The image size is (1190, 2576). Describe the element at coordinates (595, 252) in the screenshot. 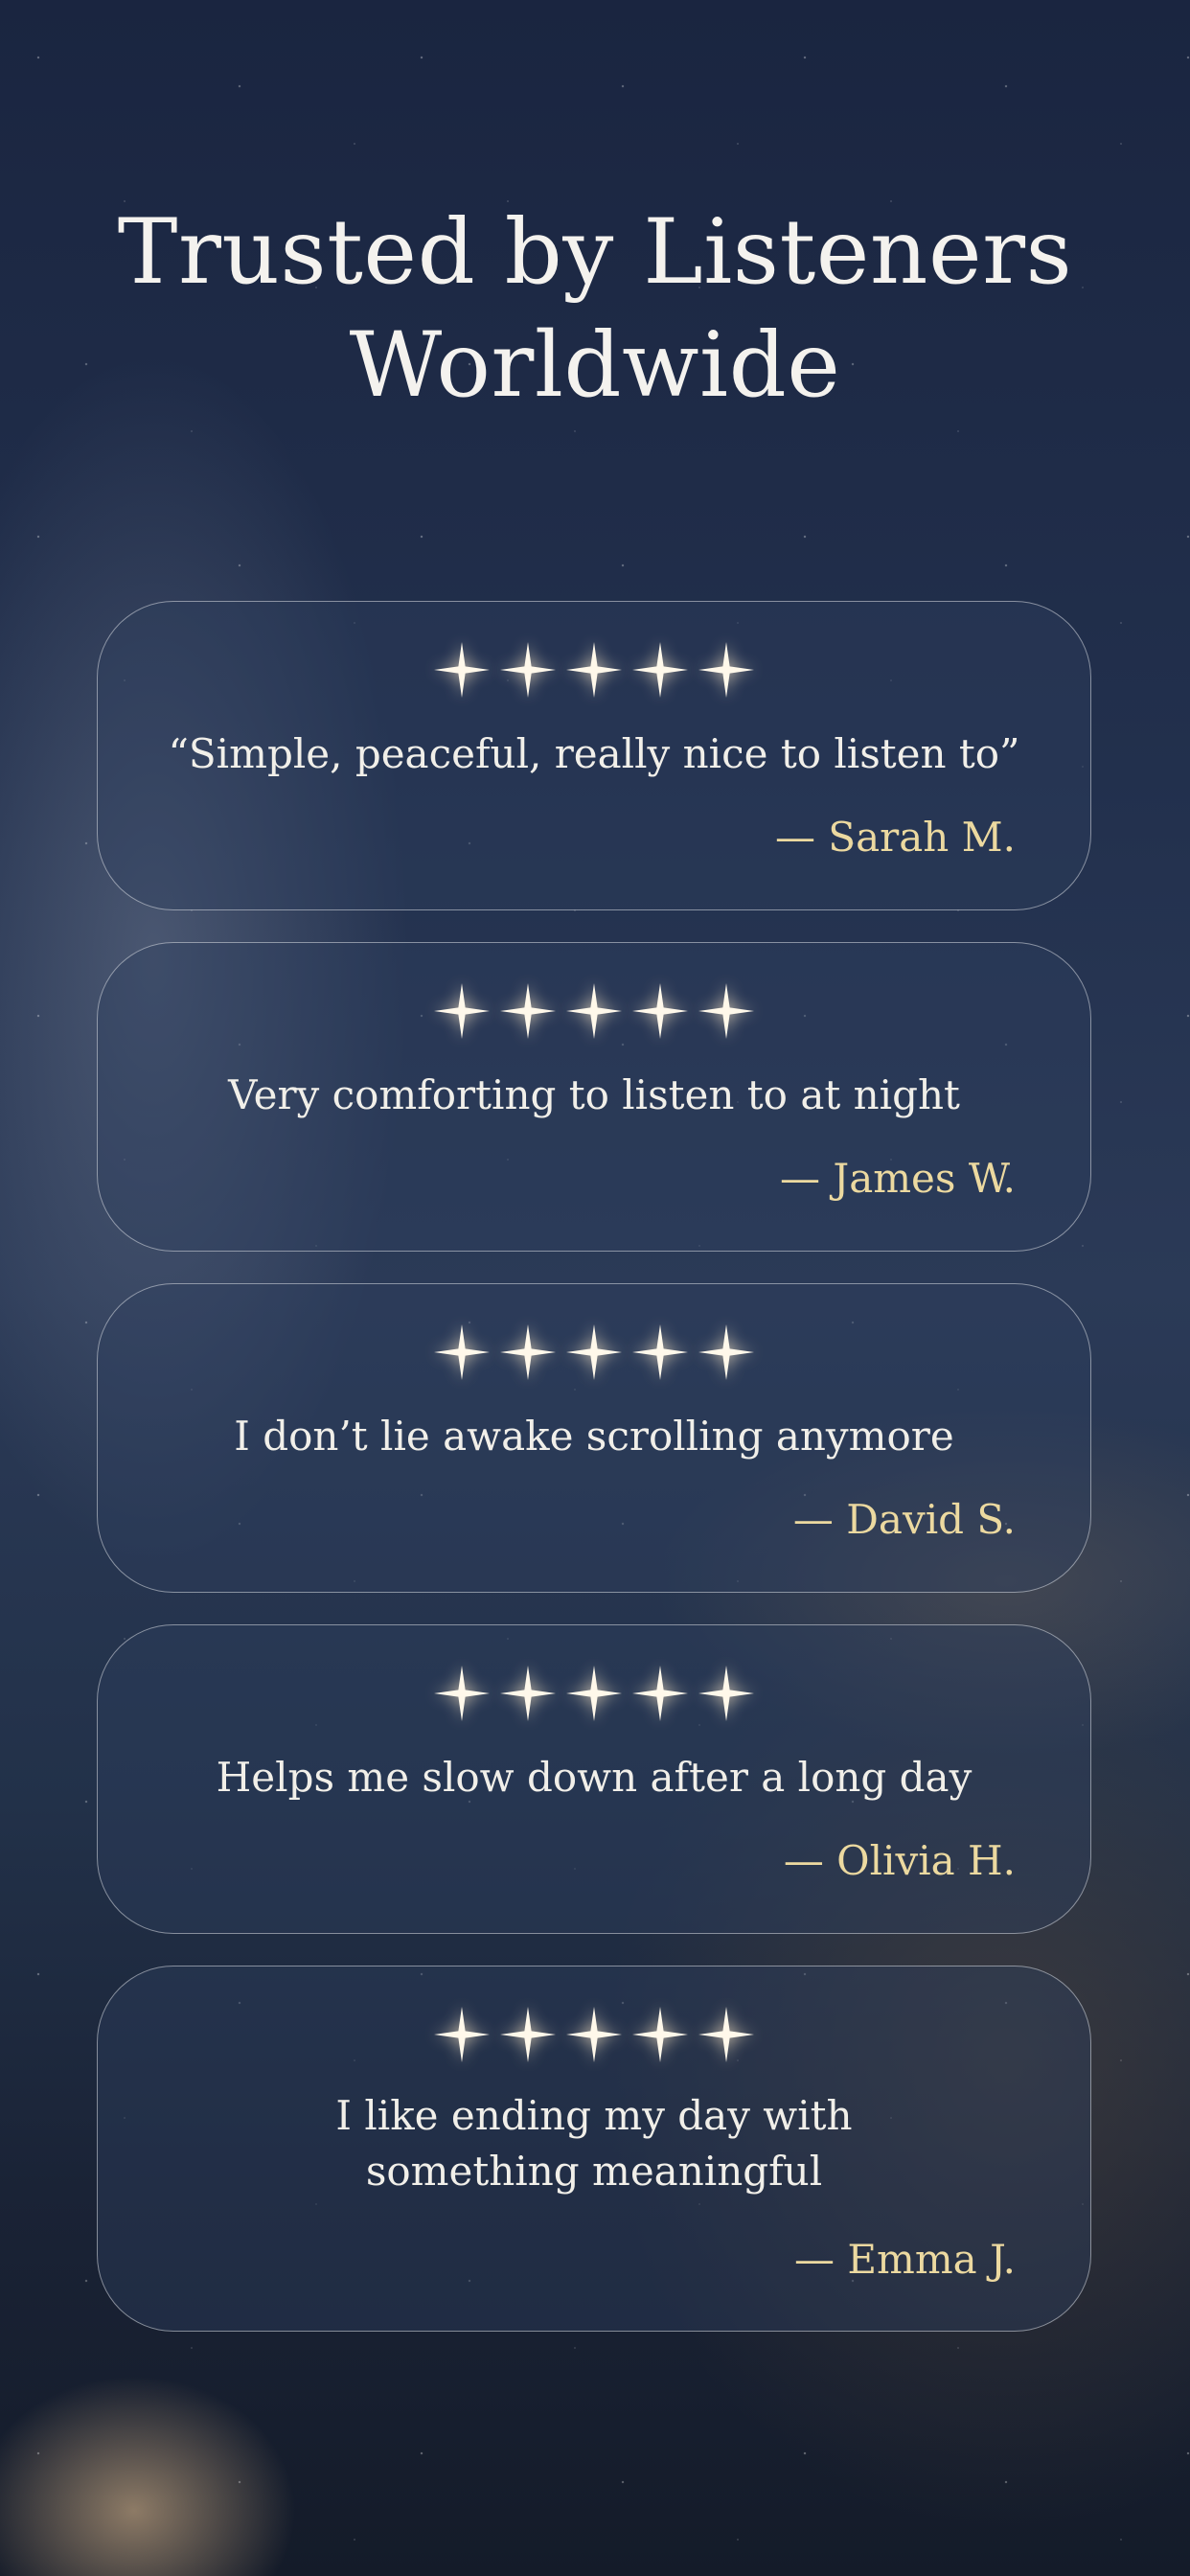

I see `page-title-line1: Trusted by Listeners` at that location.